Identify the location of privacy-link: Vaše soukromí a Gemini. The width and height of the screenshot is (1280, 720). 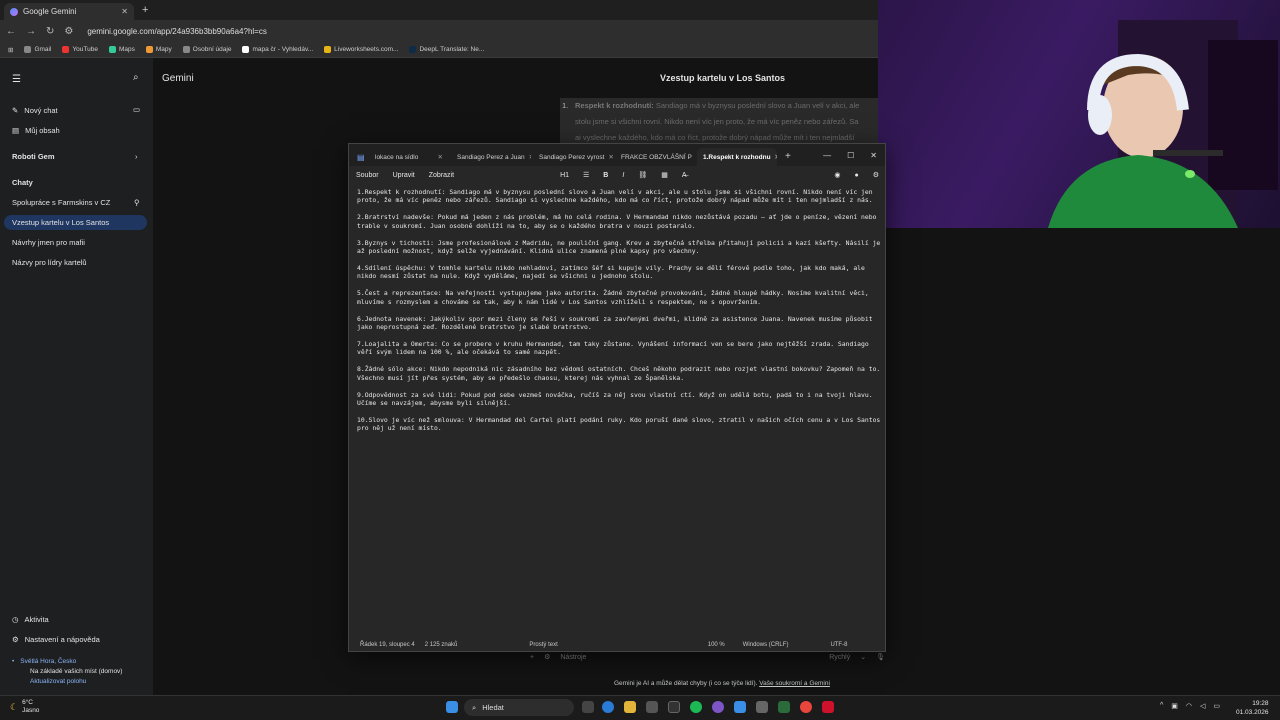
(794, 683).